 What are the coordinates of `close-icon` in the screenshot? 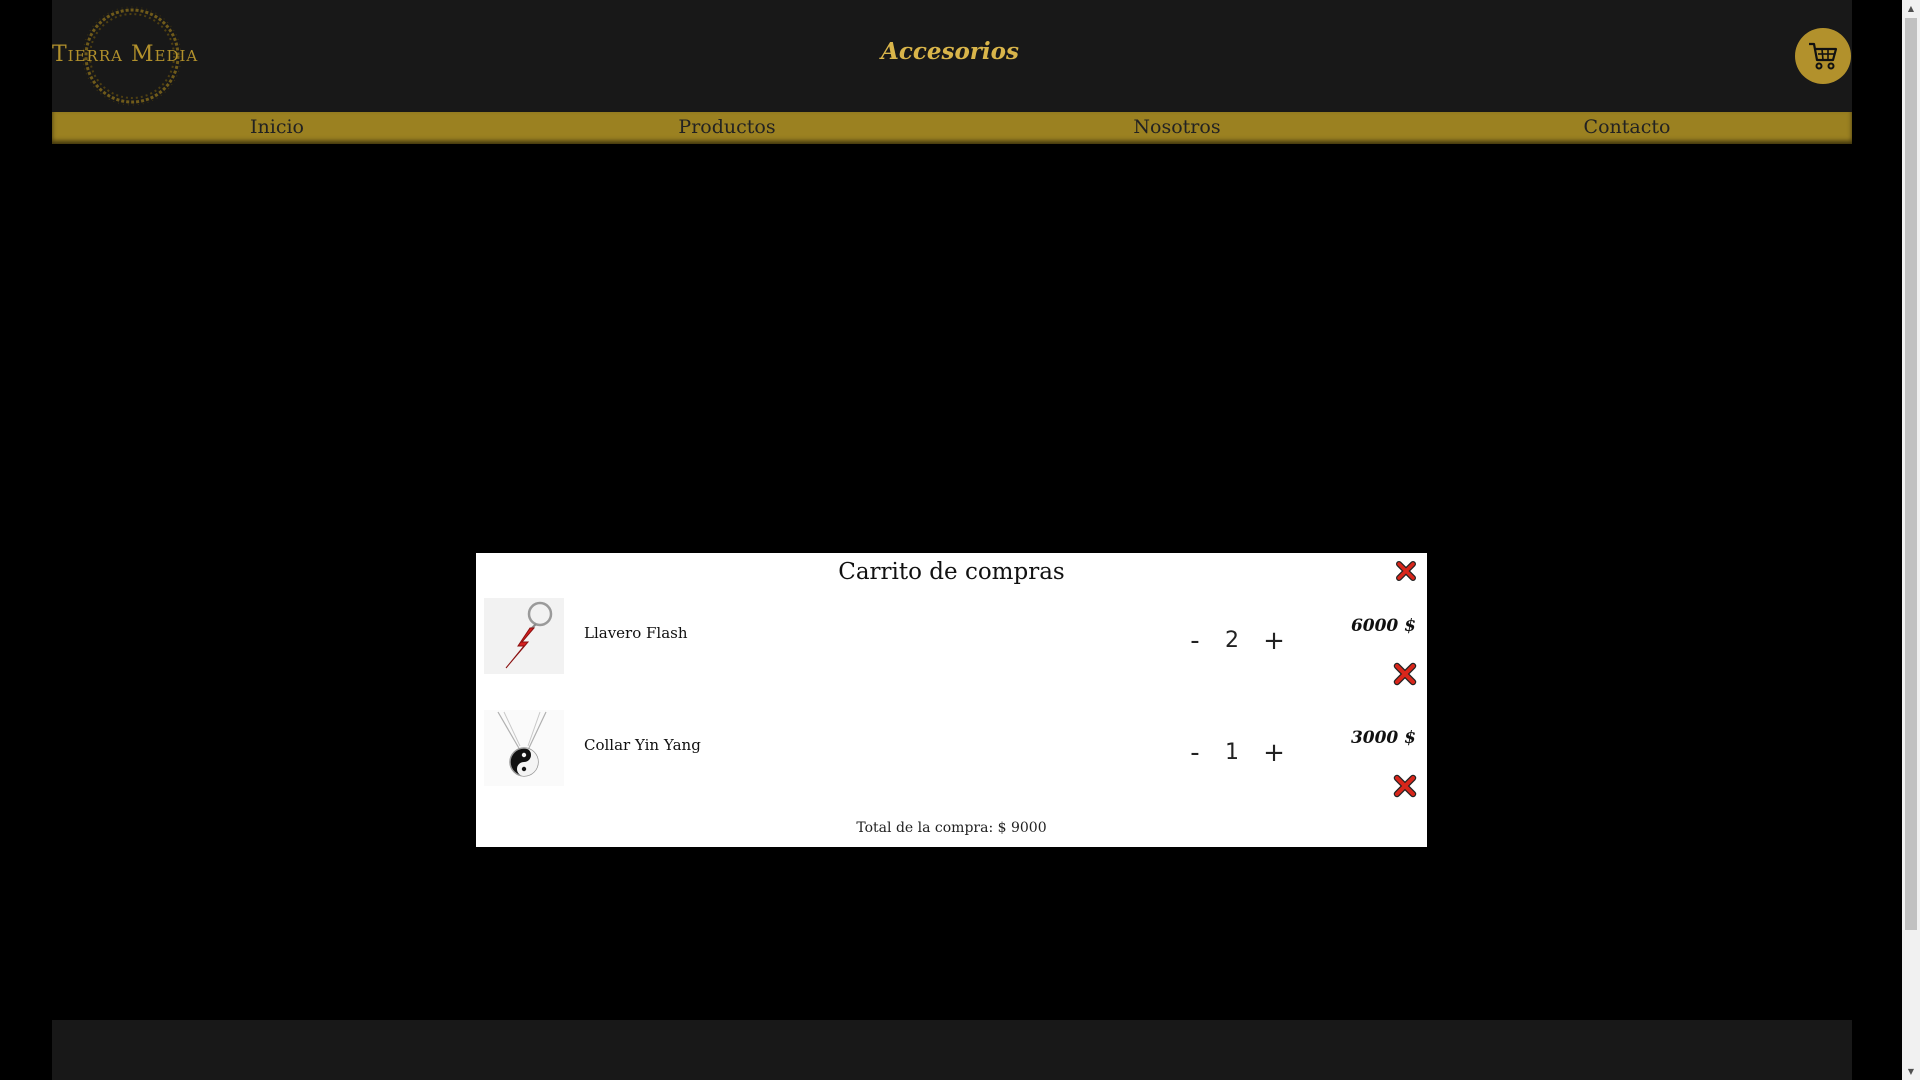 It's located at (1406, 571).